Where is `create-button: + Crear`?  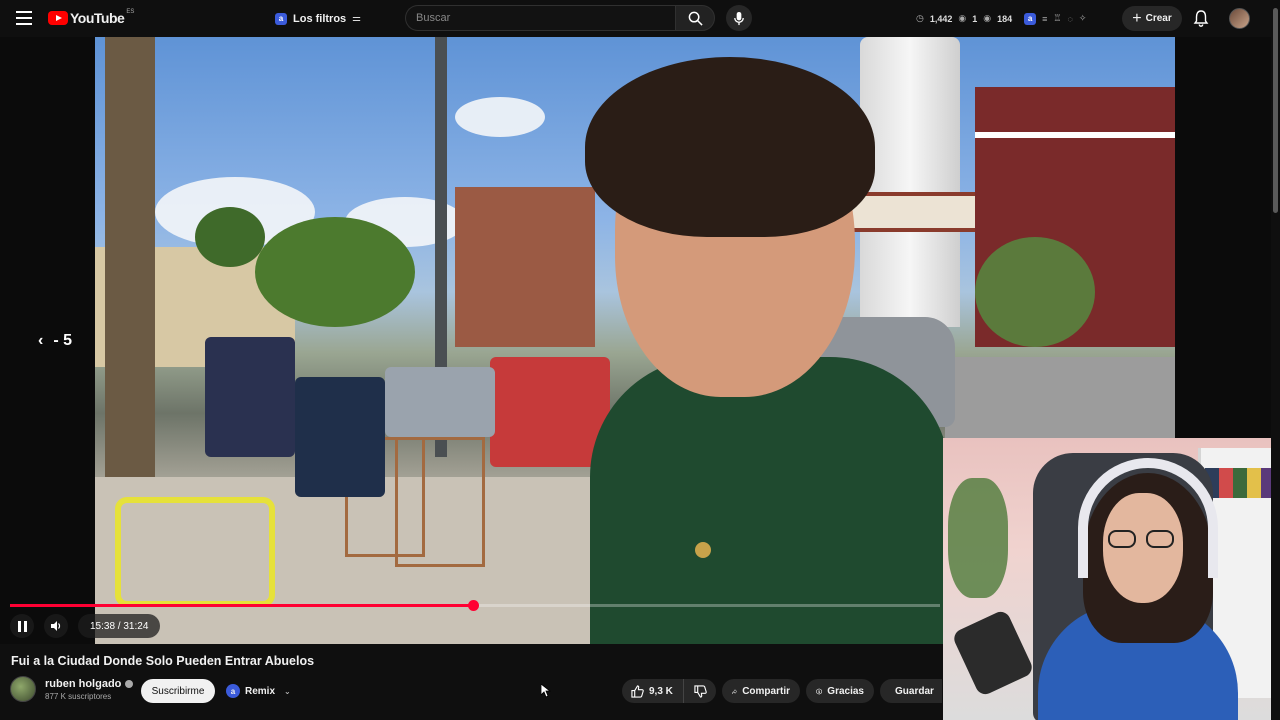
create-button: + Crear is located at coordinates (1152, 18).